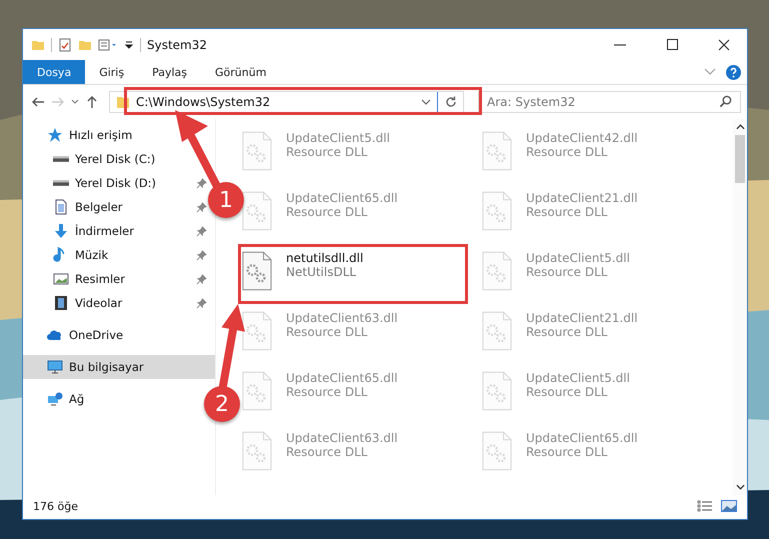 The image size is (769, 539). What do you see at coordinates (169, 72) in the screenshot?
I see `ribbon-tab: Paylaş` at bounding box center [169, 72].